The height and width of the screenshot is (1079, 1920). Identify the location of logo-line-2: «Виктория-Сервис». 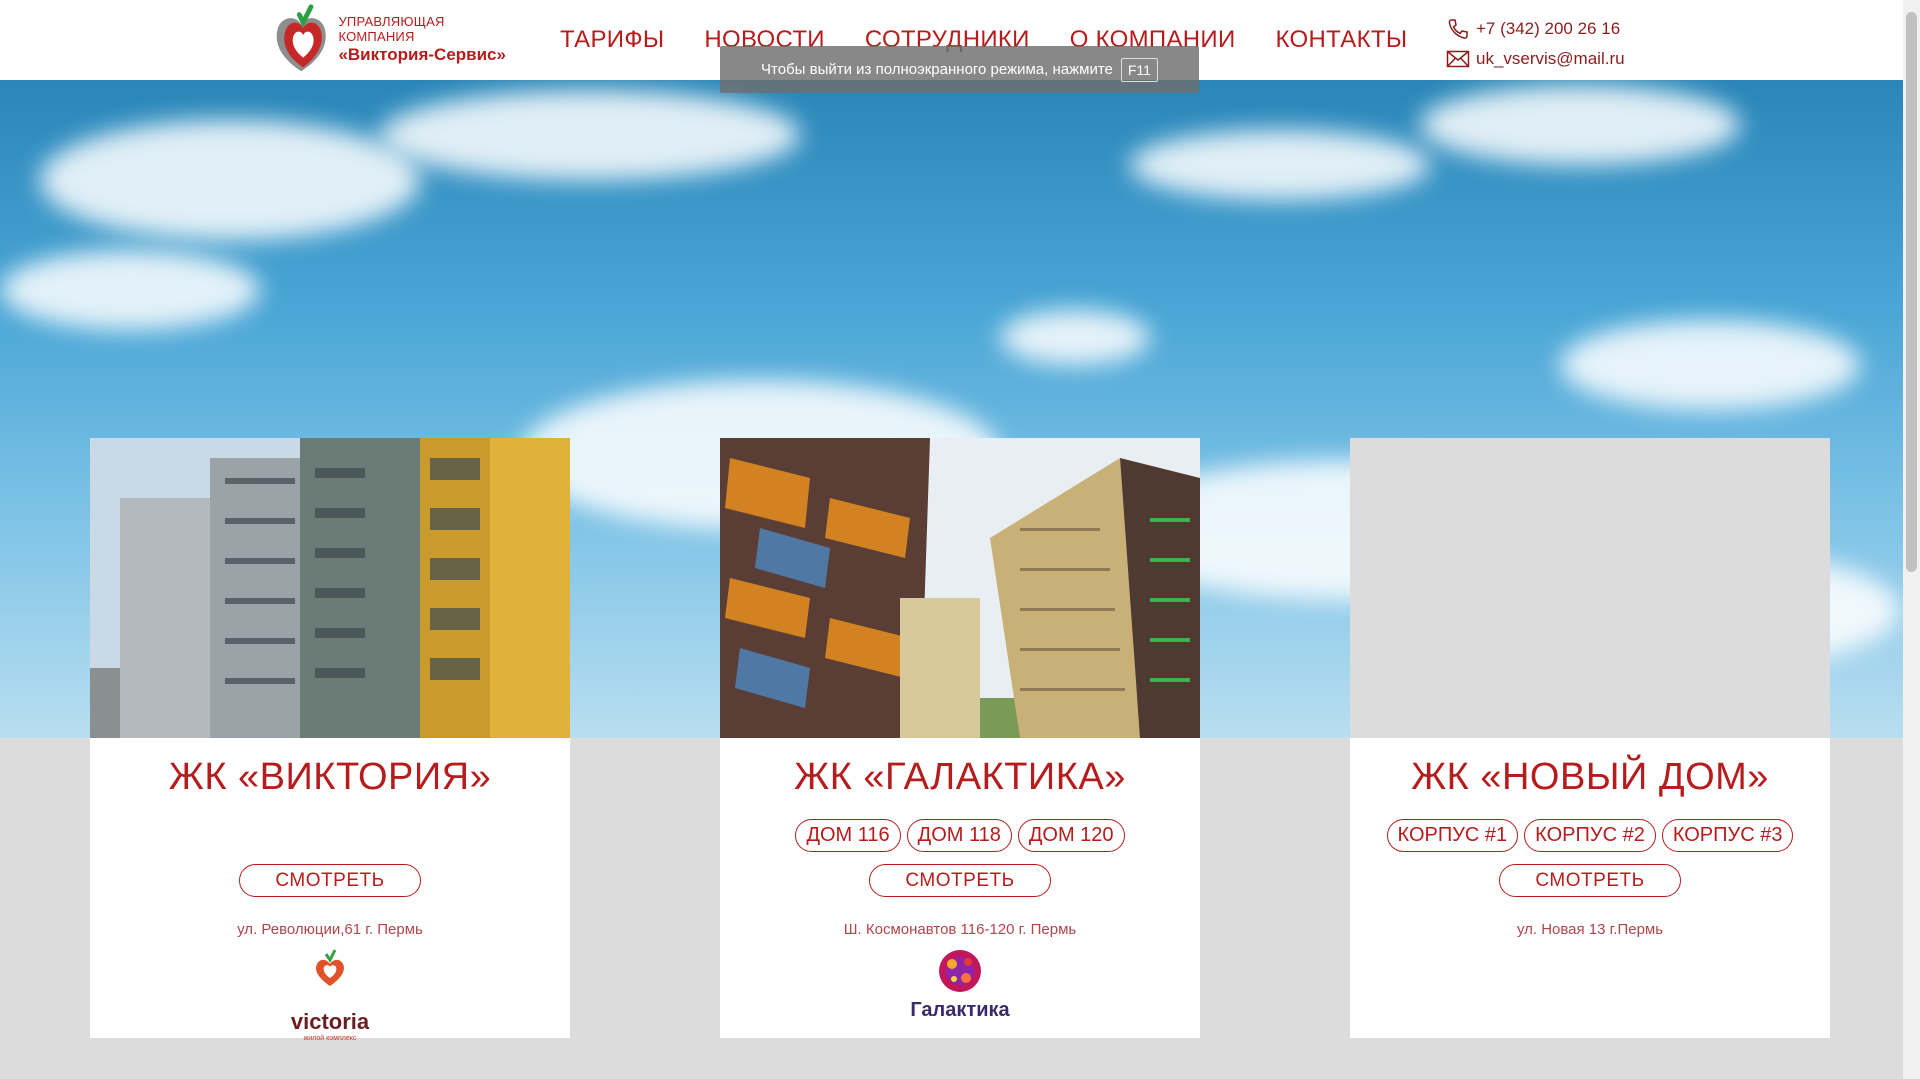
(422, 55).